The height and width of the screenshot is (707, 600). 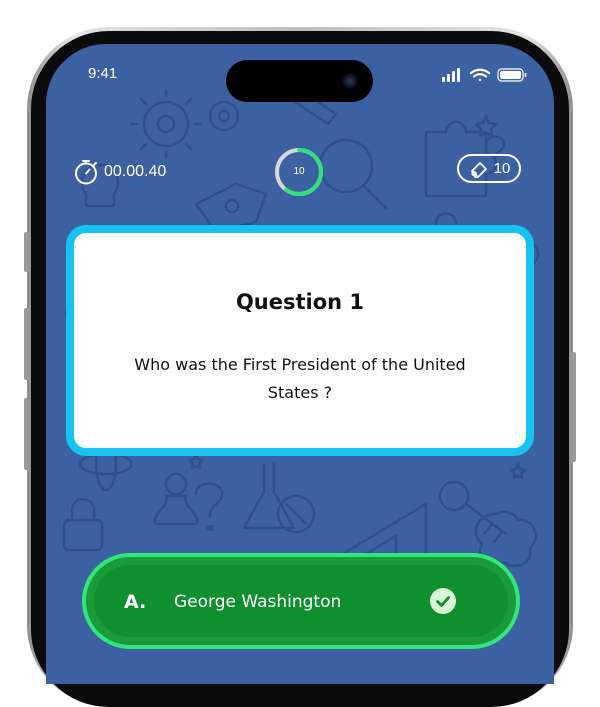 What do you see at coordinates (299, 81) in the screenshot?
I see `dynamic-island` at bounding box center [299, 81].